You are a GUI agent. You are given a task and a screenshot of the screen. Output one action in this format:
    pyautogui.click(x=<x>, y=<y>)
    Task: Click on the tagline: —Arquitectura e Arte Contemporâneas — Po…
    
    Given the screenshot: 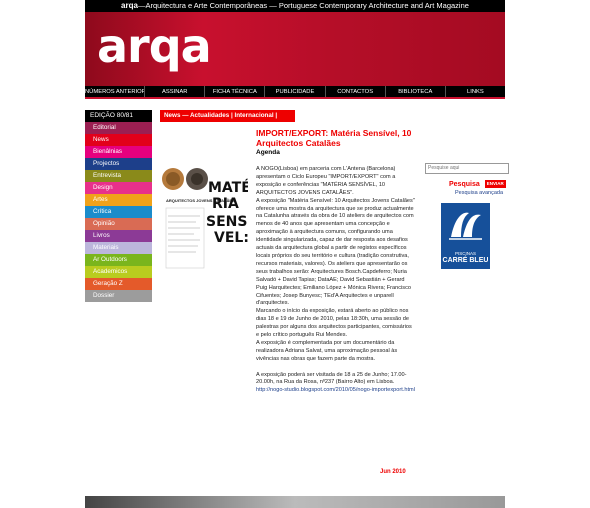 What is the action you would take?
    pyautogui.click(x=303, y=5)
    